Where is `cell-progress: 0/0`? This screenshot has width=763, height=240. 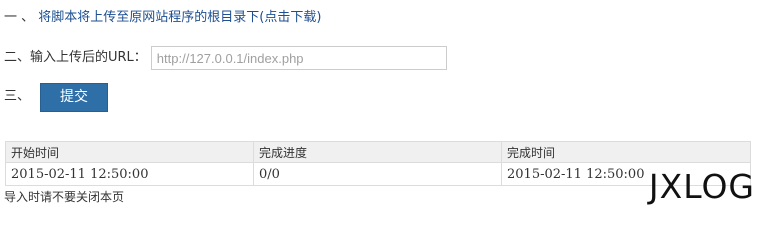
cell-progress: 0/0 is located at coordinates (377, 174).